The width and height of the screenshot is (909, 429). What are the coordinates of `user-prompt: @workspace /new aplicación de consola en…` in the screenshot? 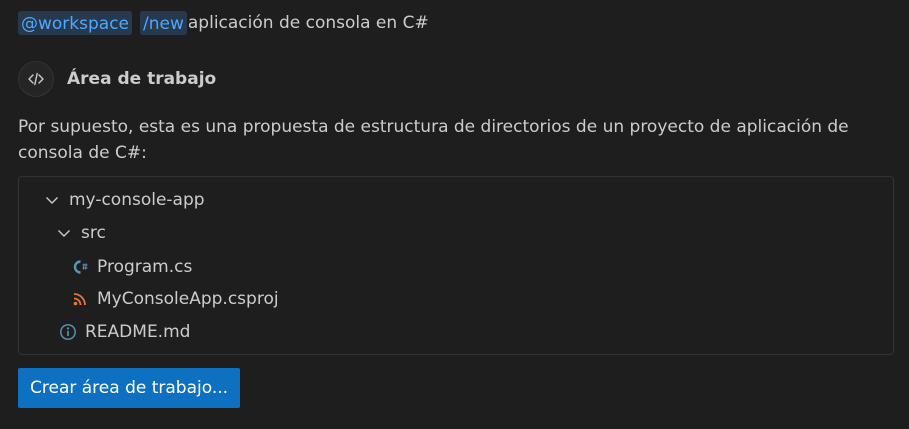 It's located at (223, 23).